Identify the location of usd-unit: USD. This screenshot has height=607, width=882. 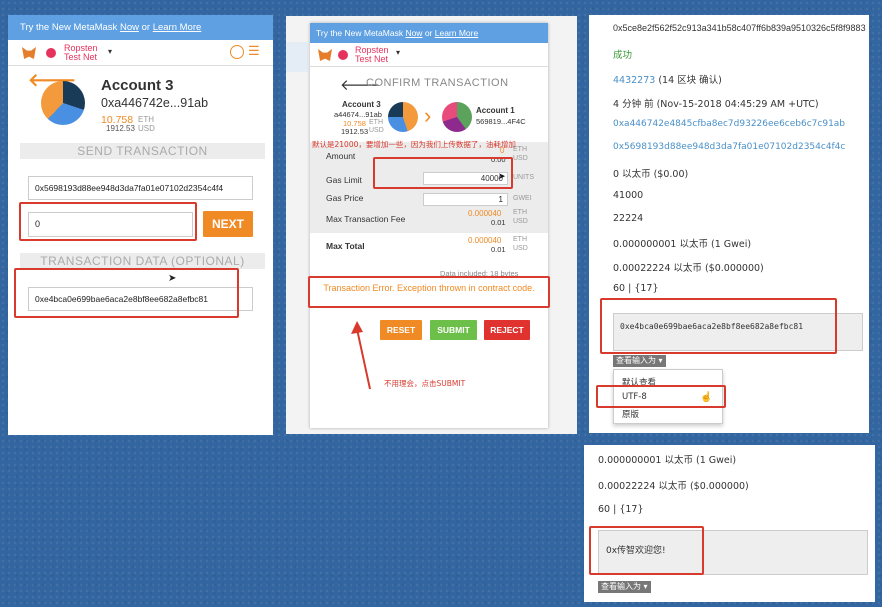
(146, 128).